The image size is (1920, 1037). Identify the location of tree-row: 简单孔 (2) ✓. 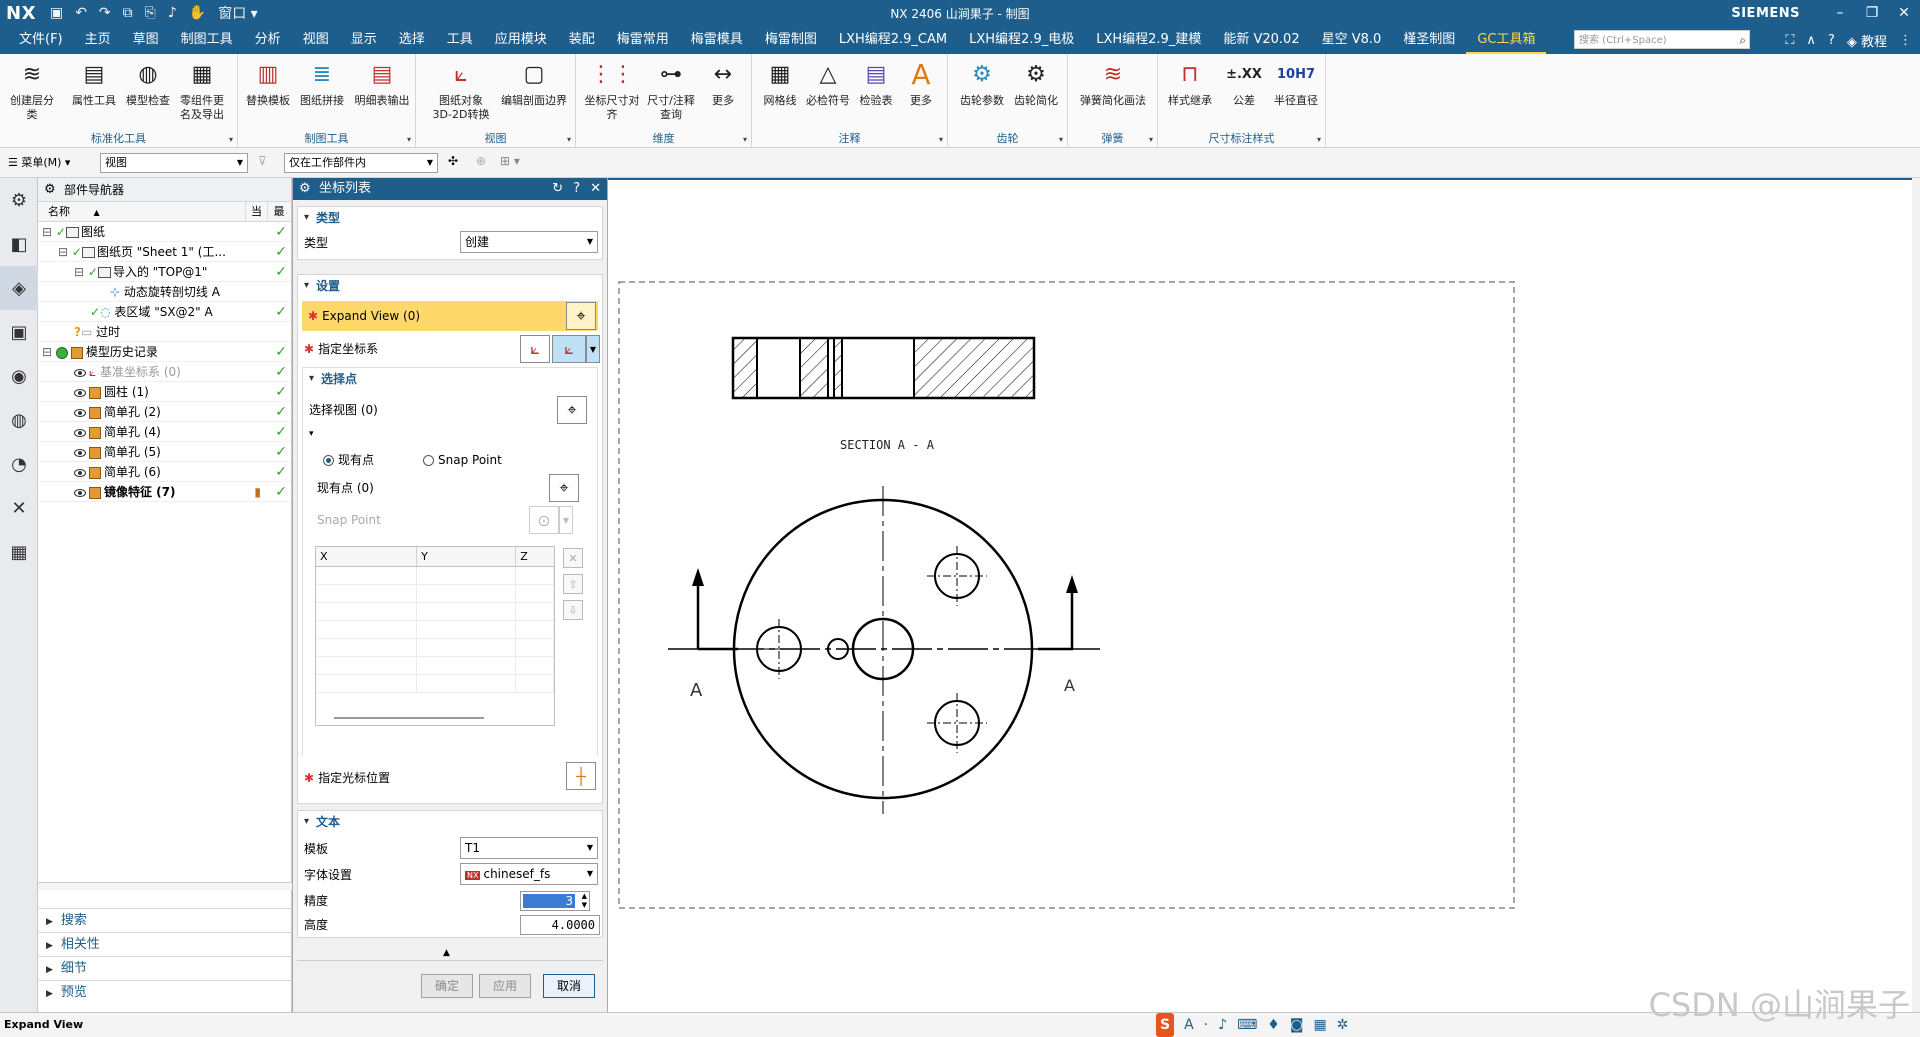
(164, 412).